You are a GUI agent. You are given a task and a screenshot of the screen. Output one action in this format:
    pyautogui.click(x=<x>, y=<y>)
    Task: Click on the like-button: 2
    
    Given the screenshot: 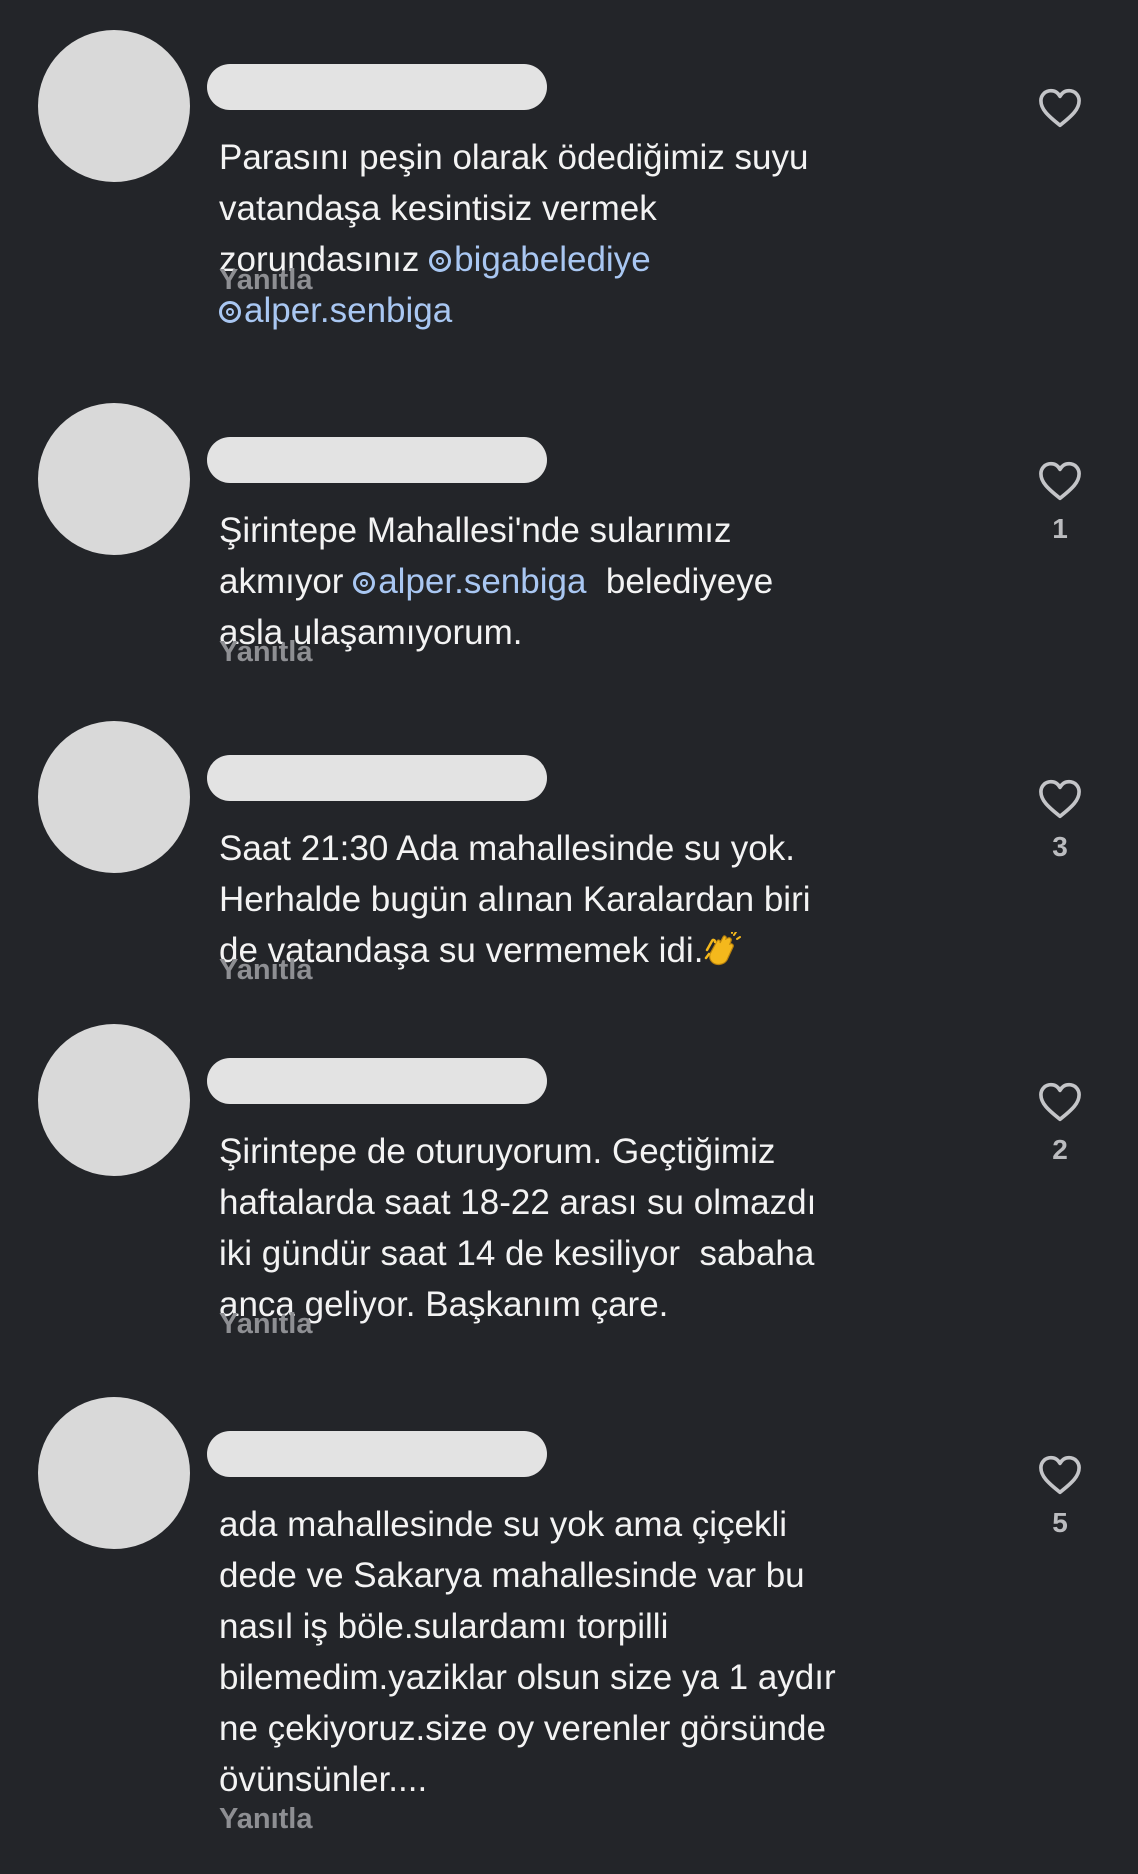 What is the action you would take?
    pyautogui.click(x=1060, y=1124)
    